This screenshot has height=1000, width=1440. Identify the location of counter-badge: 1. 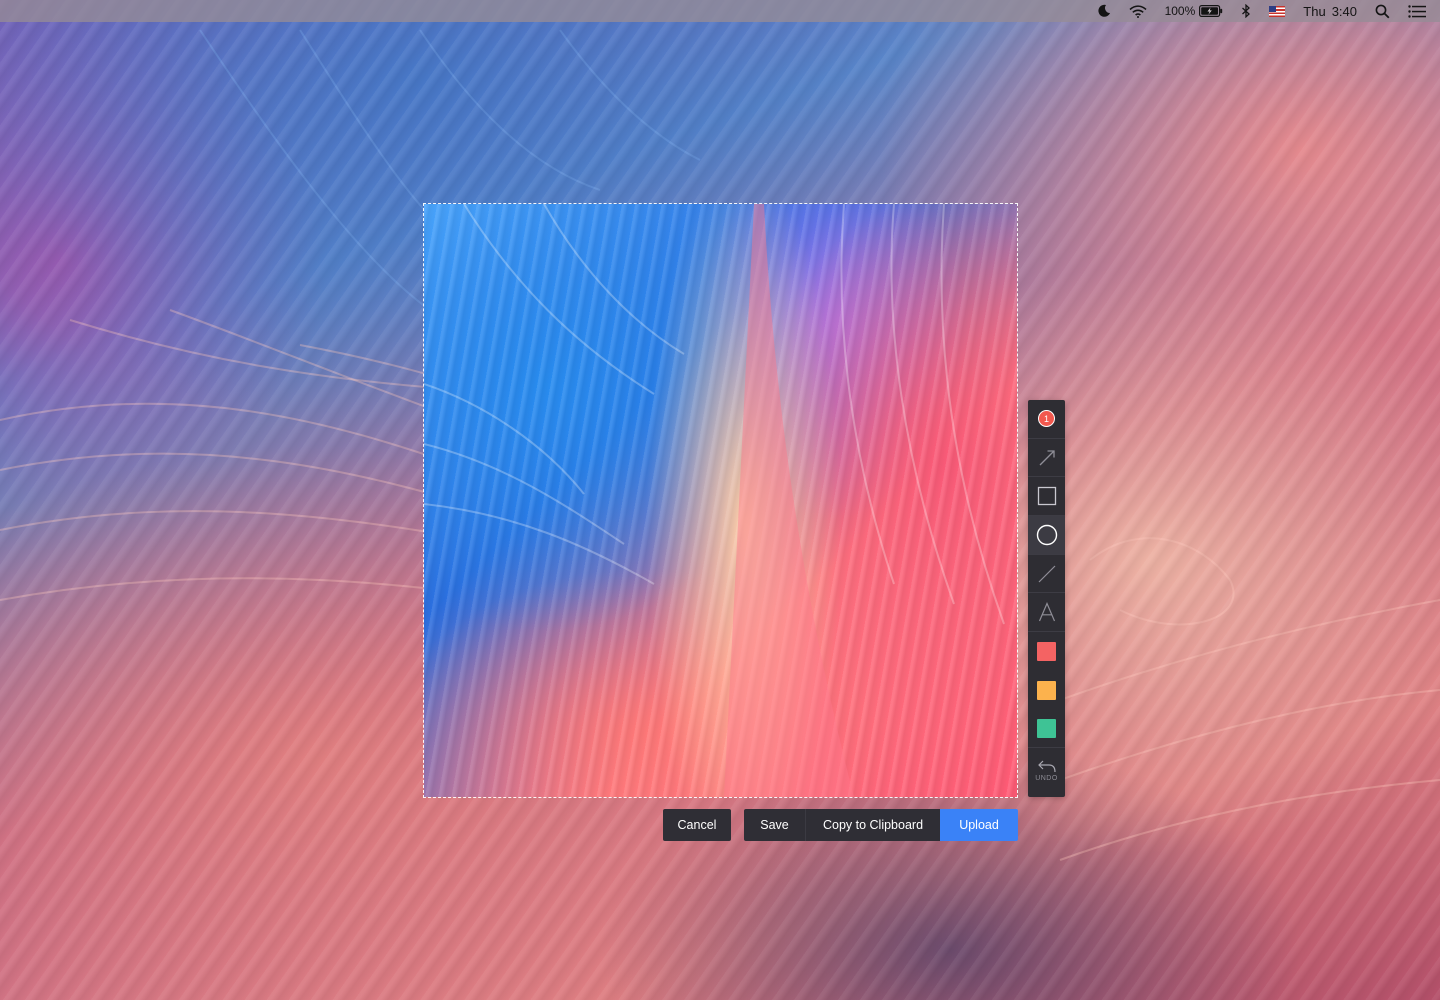
(1046, 419).